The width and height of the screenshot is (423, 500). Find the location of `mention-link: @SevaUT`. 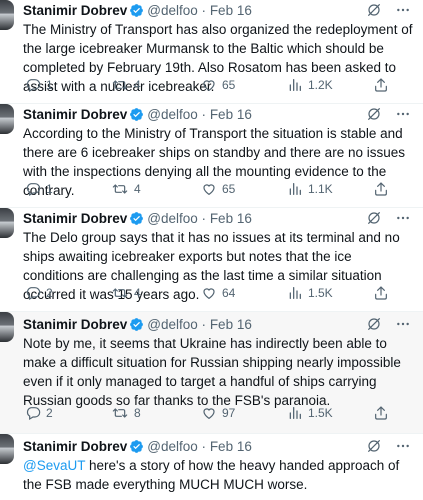

mention-link: @SevaUT is located at coordinates (54, 465).